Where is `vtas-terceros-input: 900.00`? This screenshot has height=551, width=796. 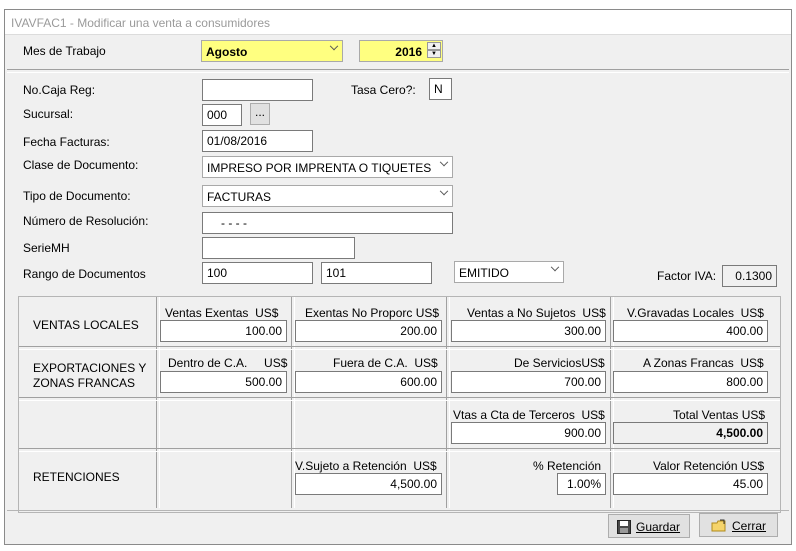 vtas-terceros-input: 900.00 is located at coordinates (528, 433).